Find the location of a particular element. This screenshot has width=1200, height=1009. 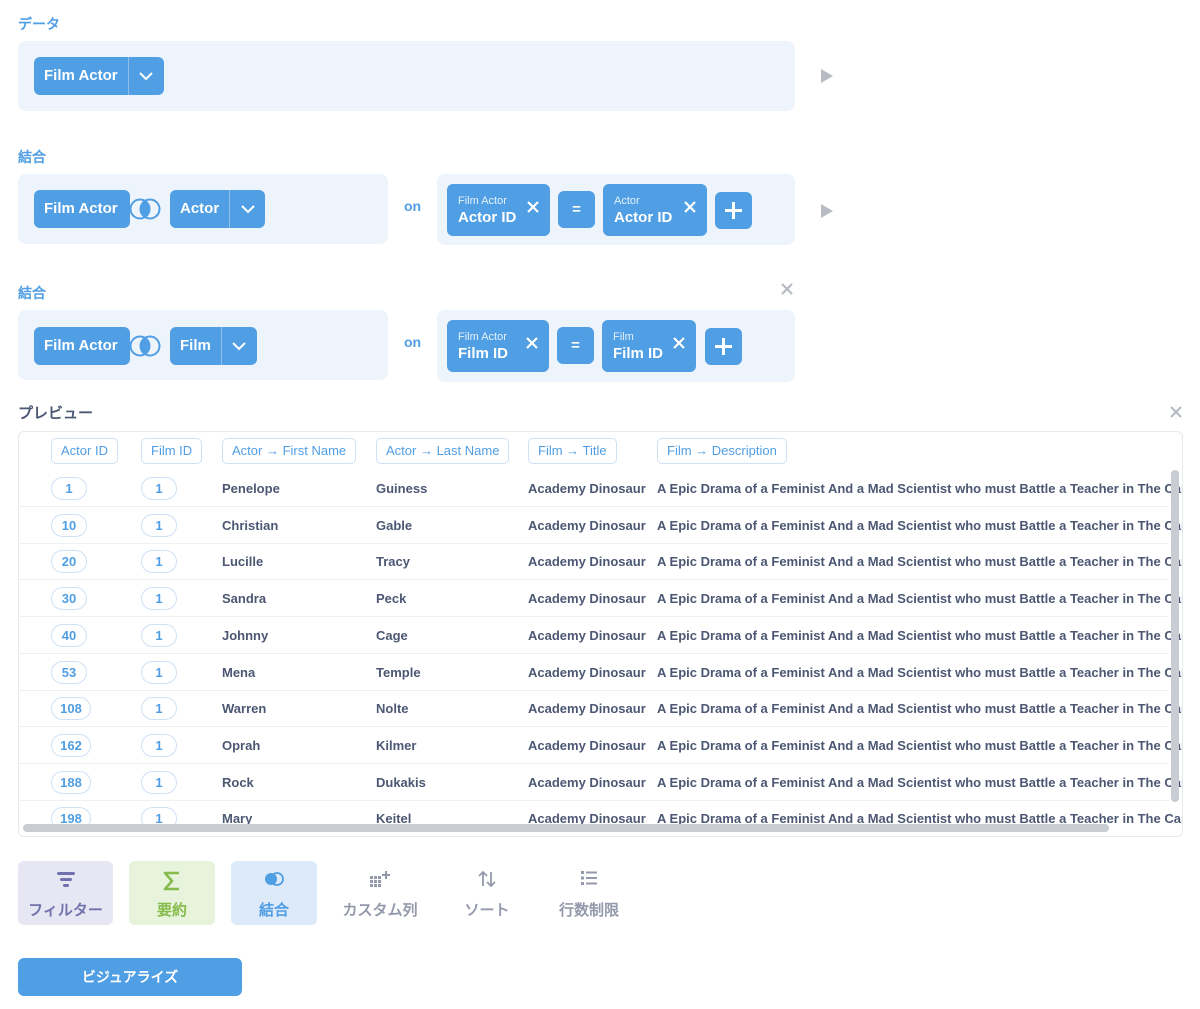

source-table-picker: Film Actor is located at coordinates (99, 76).